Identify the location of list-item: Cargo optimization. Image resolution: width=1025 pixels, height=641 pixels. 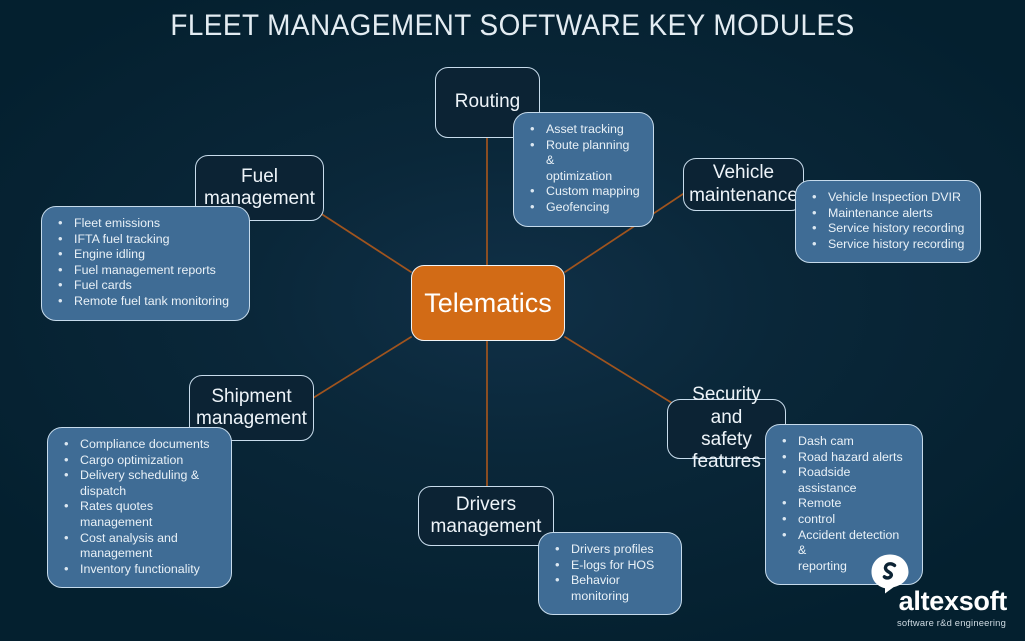
(138, 460).